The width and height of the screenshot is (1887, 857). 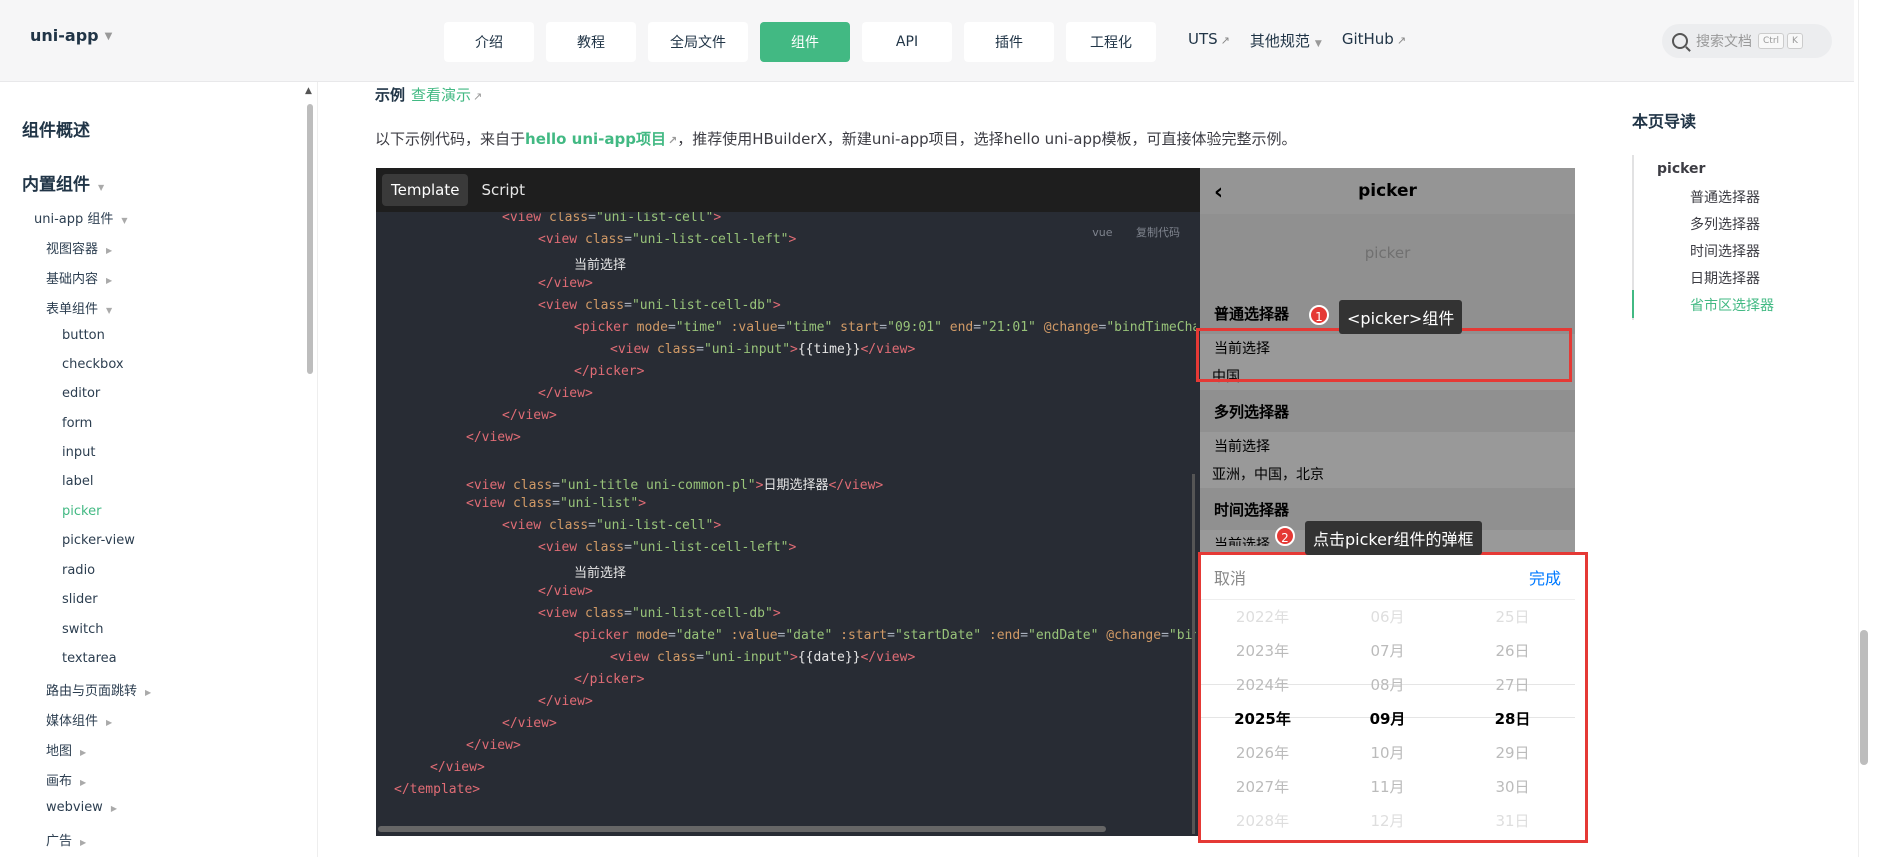 I want to click on toc-item-time: 时间选择器, so click(x=1725, y=251).